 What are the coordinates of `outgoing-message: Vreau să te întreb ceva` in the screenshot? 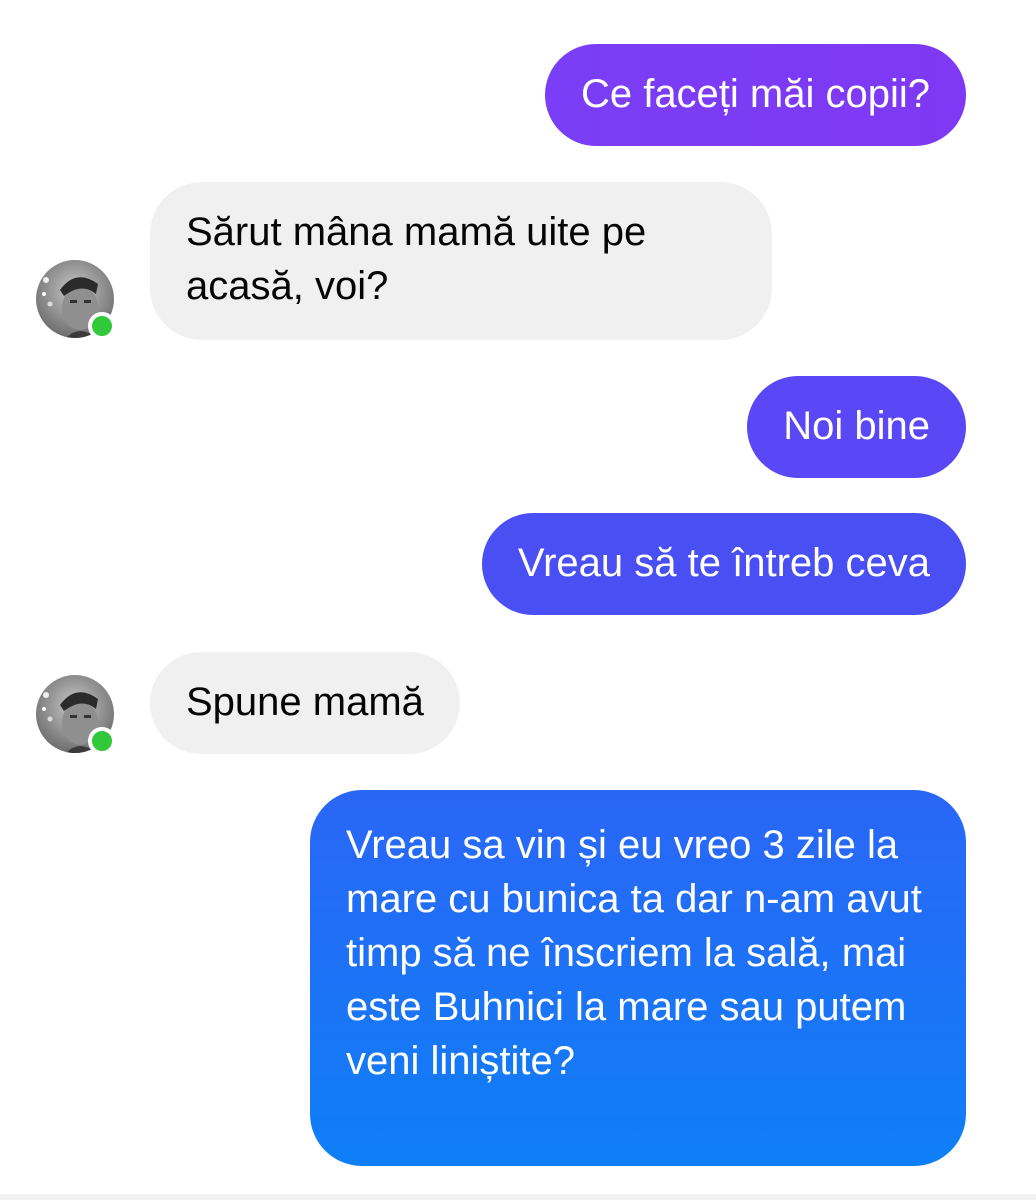 It's located at (723, 564).